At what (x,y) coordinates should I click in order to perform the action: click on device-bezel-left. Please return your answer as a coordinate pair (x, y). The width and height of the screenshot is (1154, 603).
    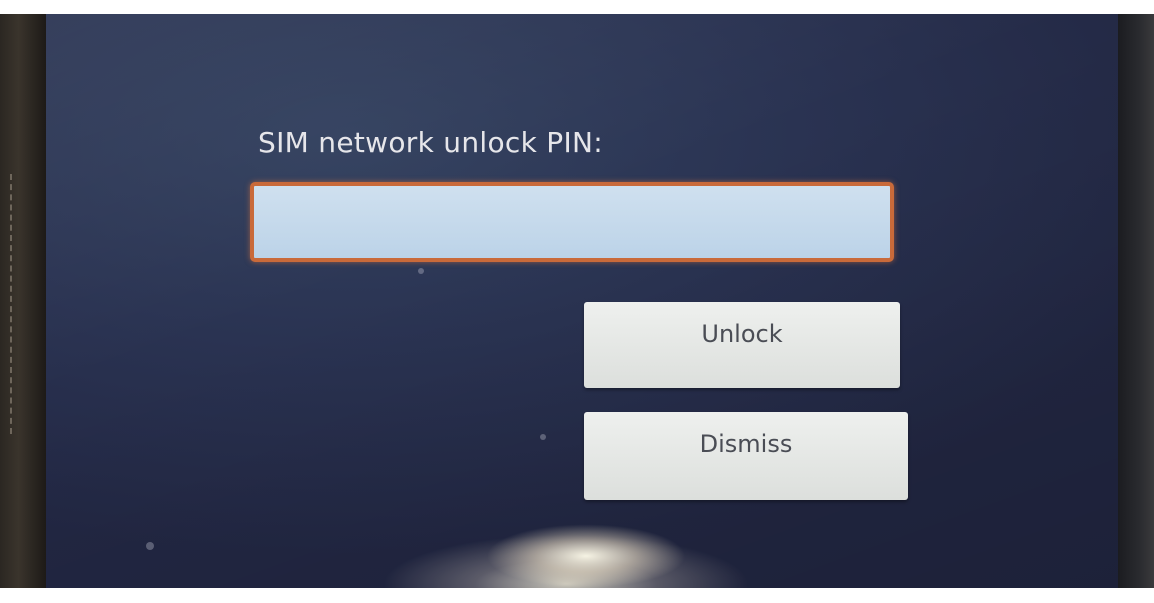
    Looking at the image, I should click on (23, 308).